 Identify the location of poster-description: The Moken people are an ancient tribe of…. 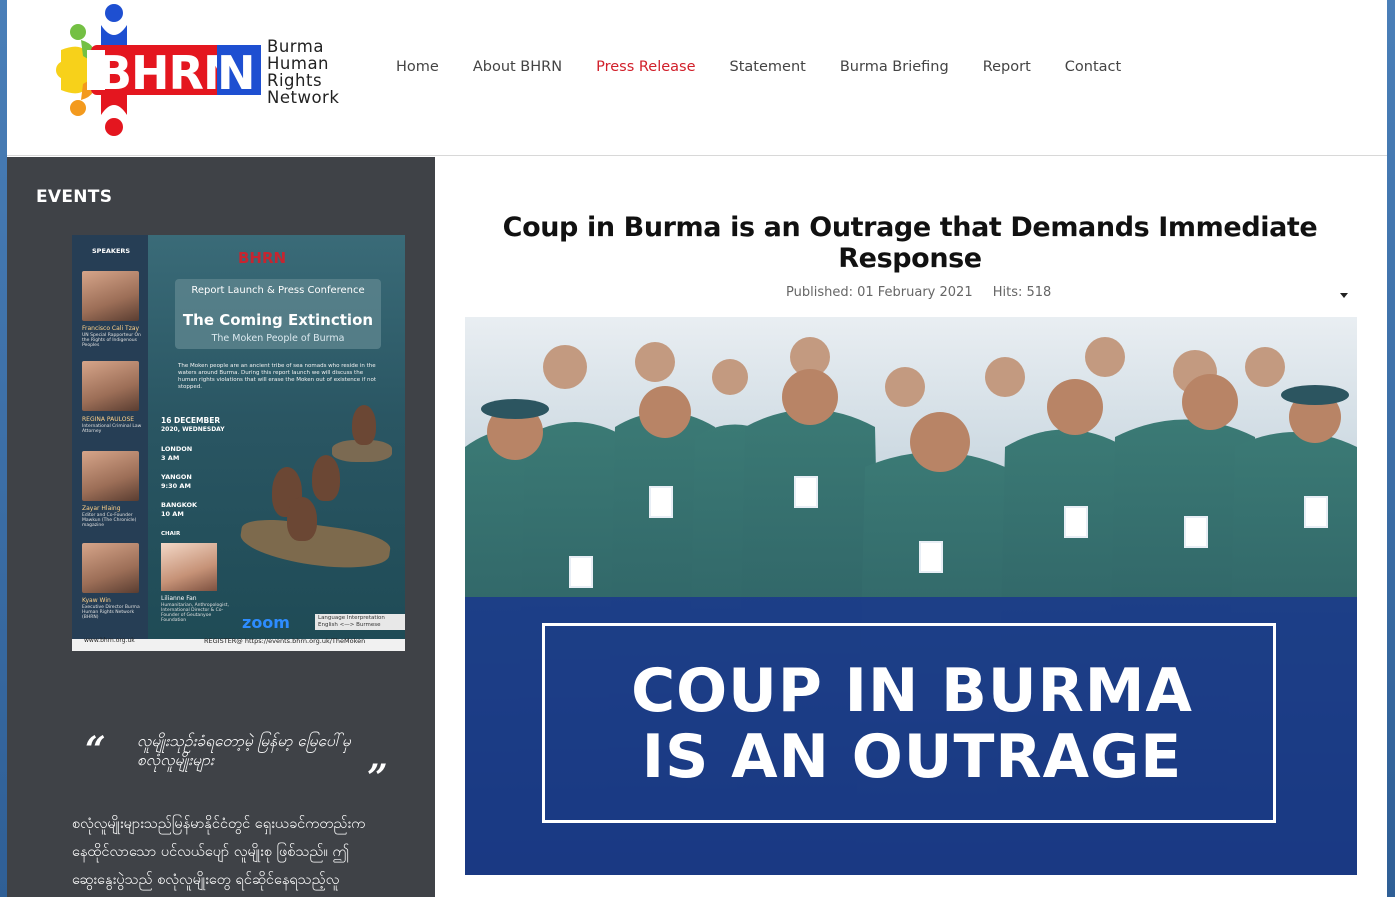
(277, 376).